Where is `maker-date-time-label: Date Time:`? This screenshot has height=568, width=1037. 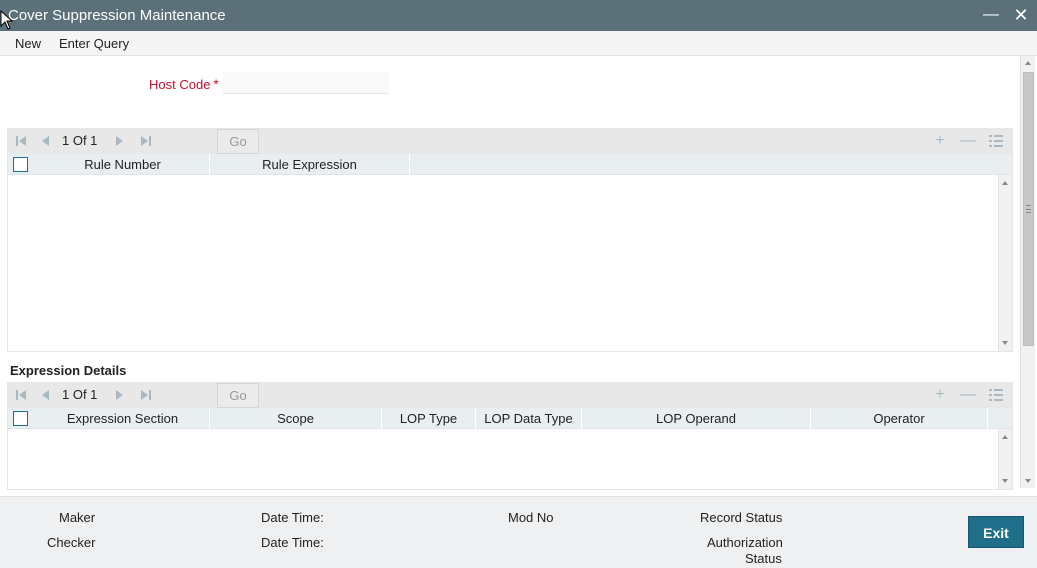 maker-date-time-label: Date Time: is located at coordinates (292, 517).